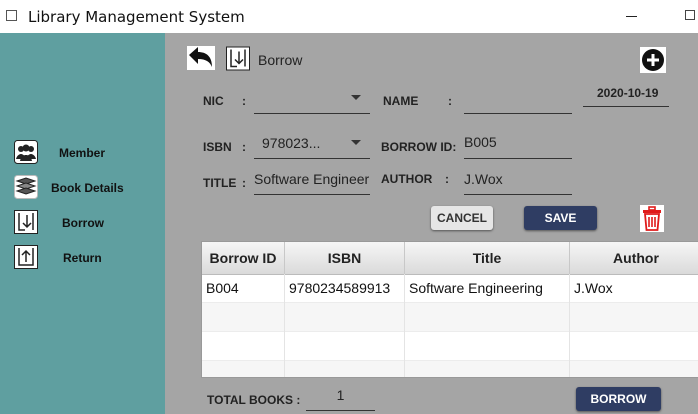 The image size is (698, 414). I want to click on app-icon, so click(11, 15).